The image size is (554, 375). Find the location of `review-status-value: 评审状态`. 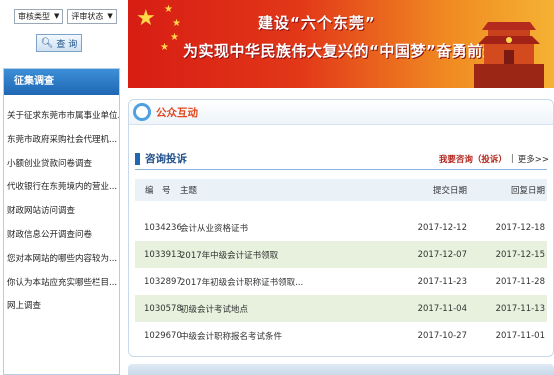

review-status-value: 评审状态 is located at coordinates (87, 16).